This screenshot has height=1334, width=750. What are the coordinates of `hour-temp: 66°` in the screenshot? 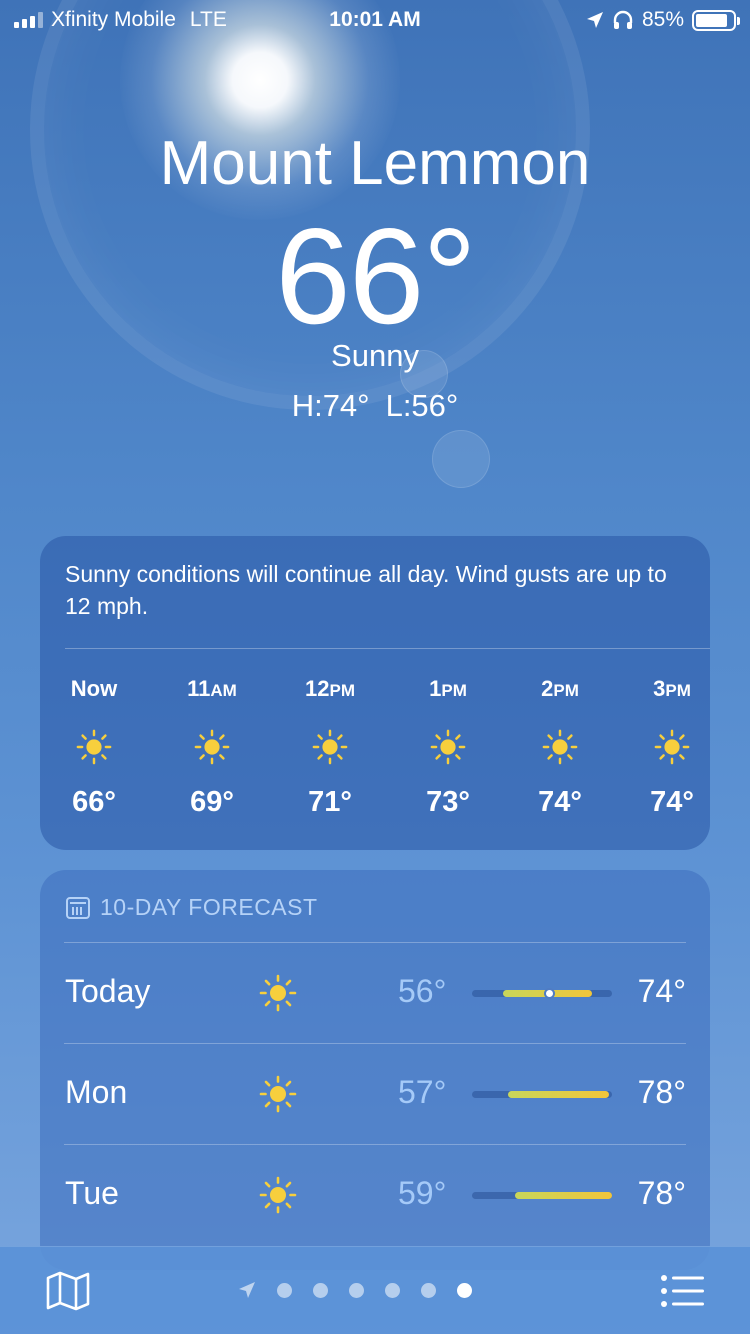 It's located at (94, 802).